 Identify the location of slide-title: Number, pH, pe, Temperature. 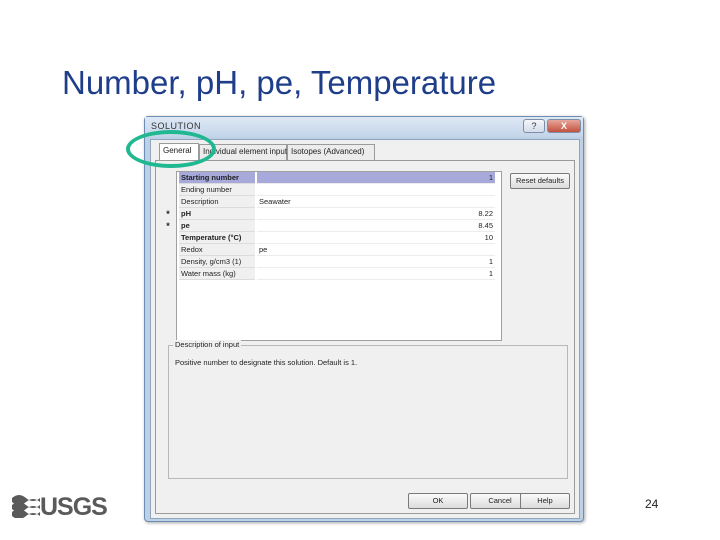
(279, 82).